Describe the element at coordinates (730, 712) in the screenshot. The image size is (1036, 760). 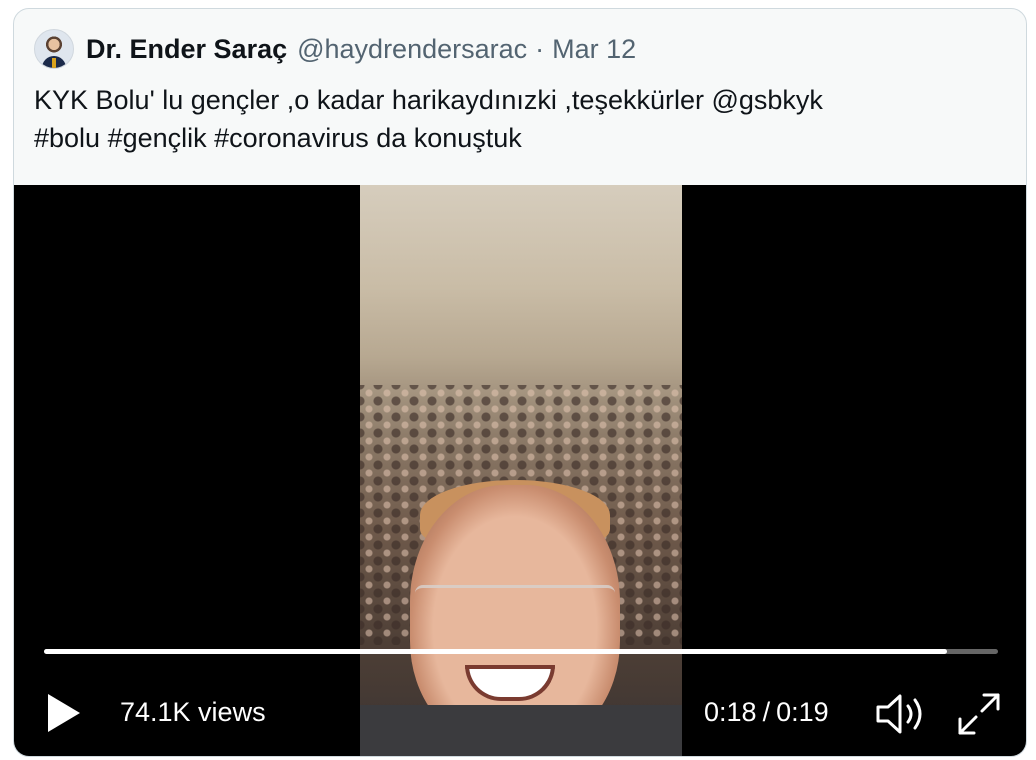
I see `current-time: 0:18` at that location.